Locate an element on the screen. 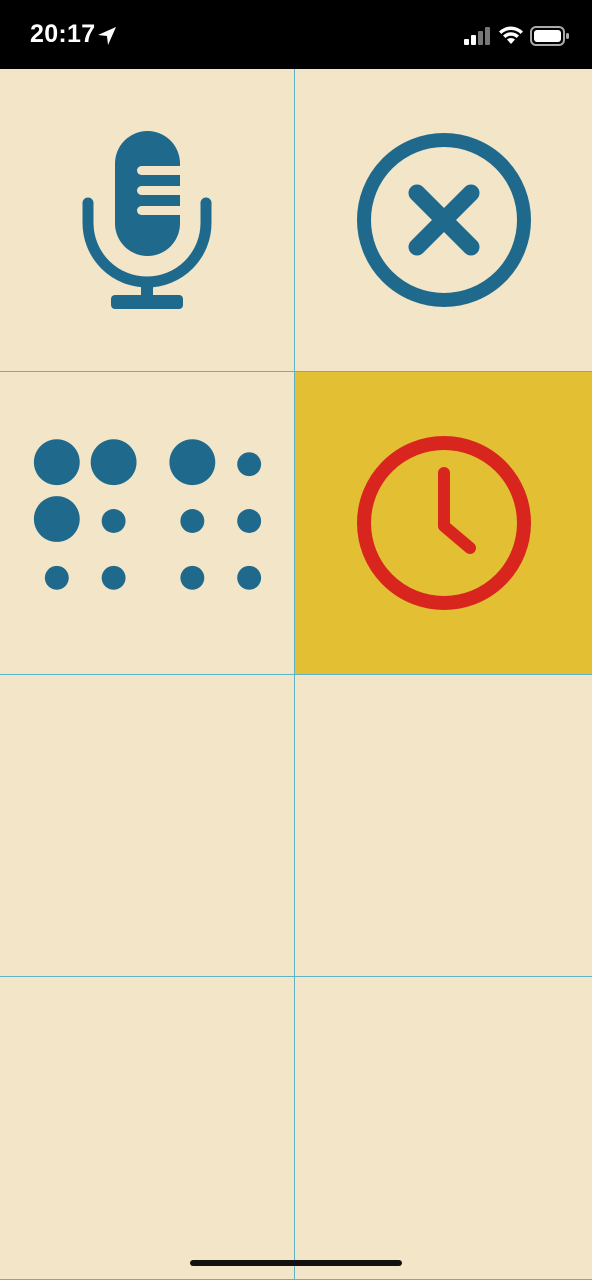  microphone-icon is located at coordinates (147, 219).